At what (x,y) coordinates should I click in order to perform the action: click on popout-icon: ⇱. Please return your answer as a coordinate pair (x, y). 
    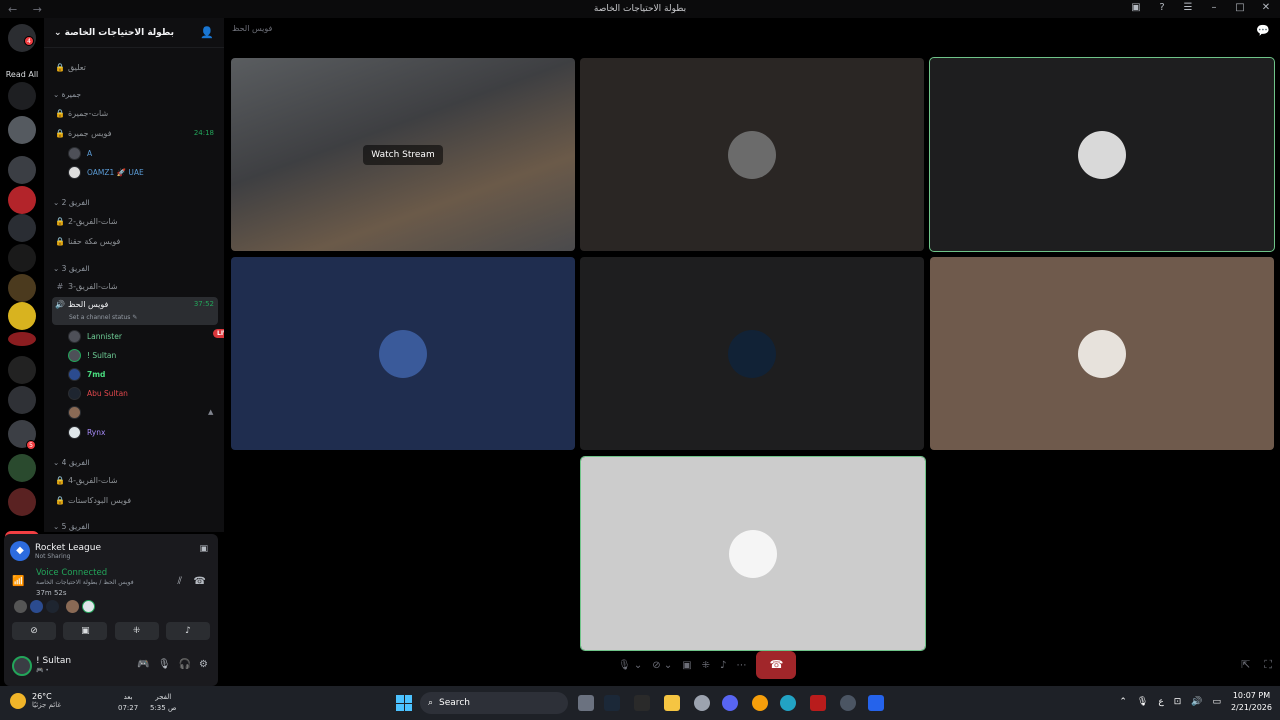
    Looking at the image, I should click on (1245, 665).